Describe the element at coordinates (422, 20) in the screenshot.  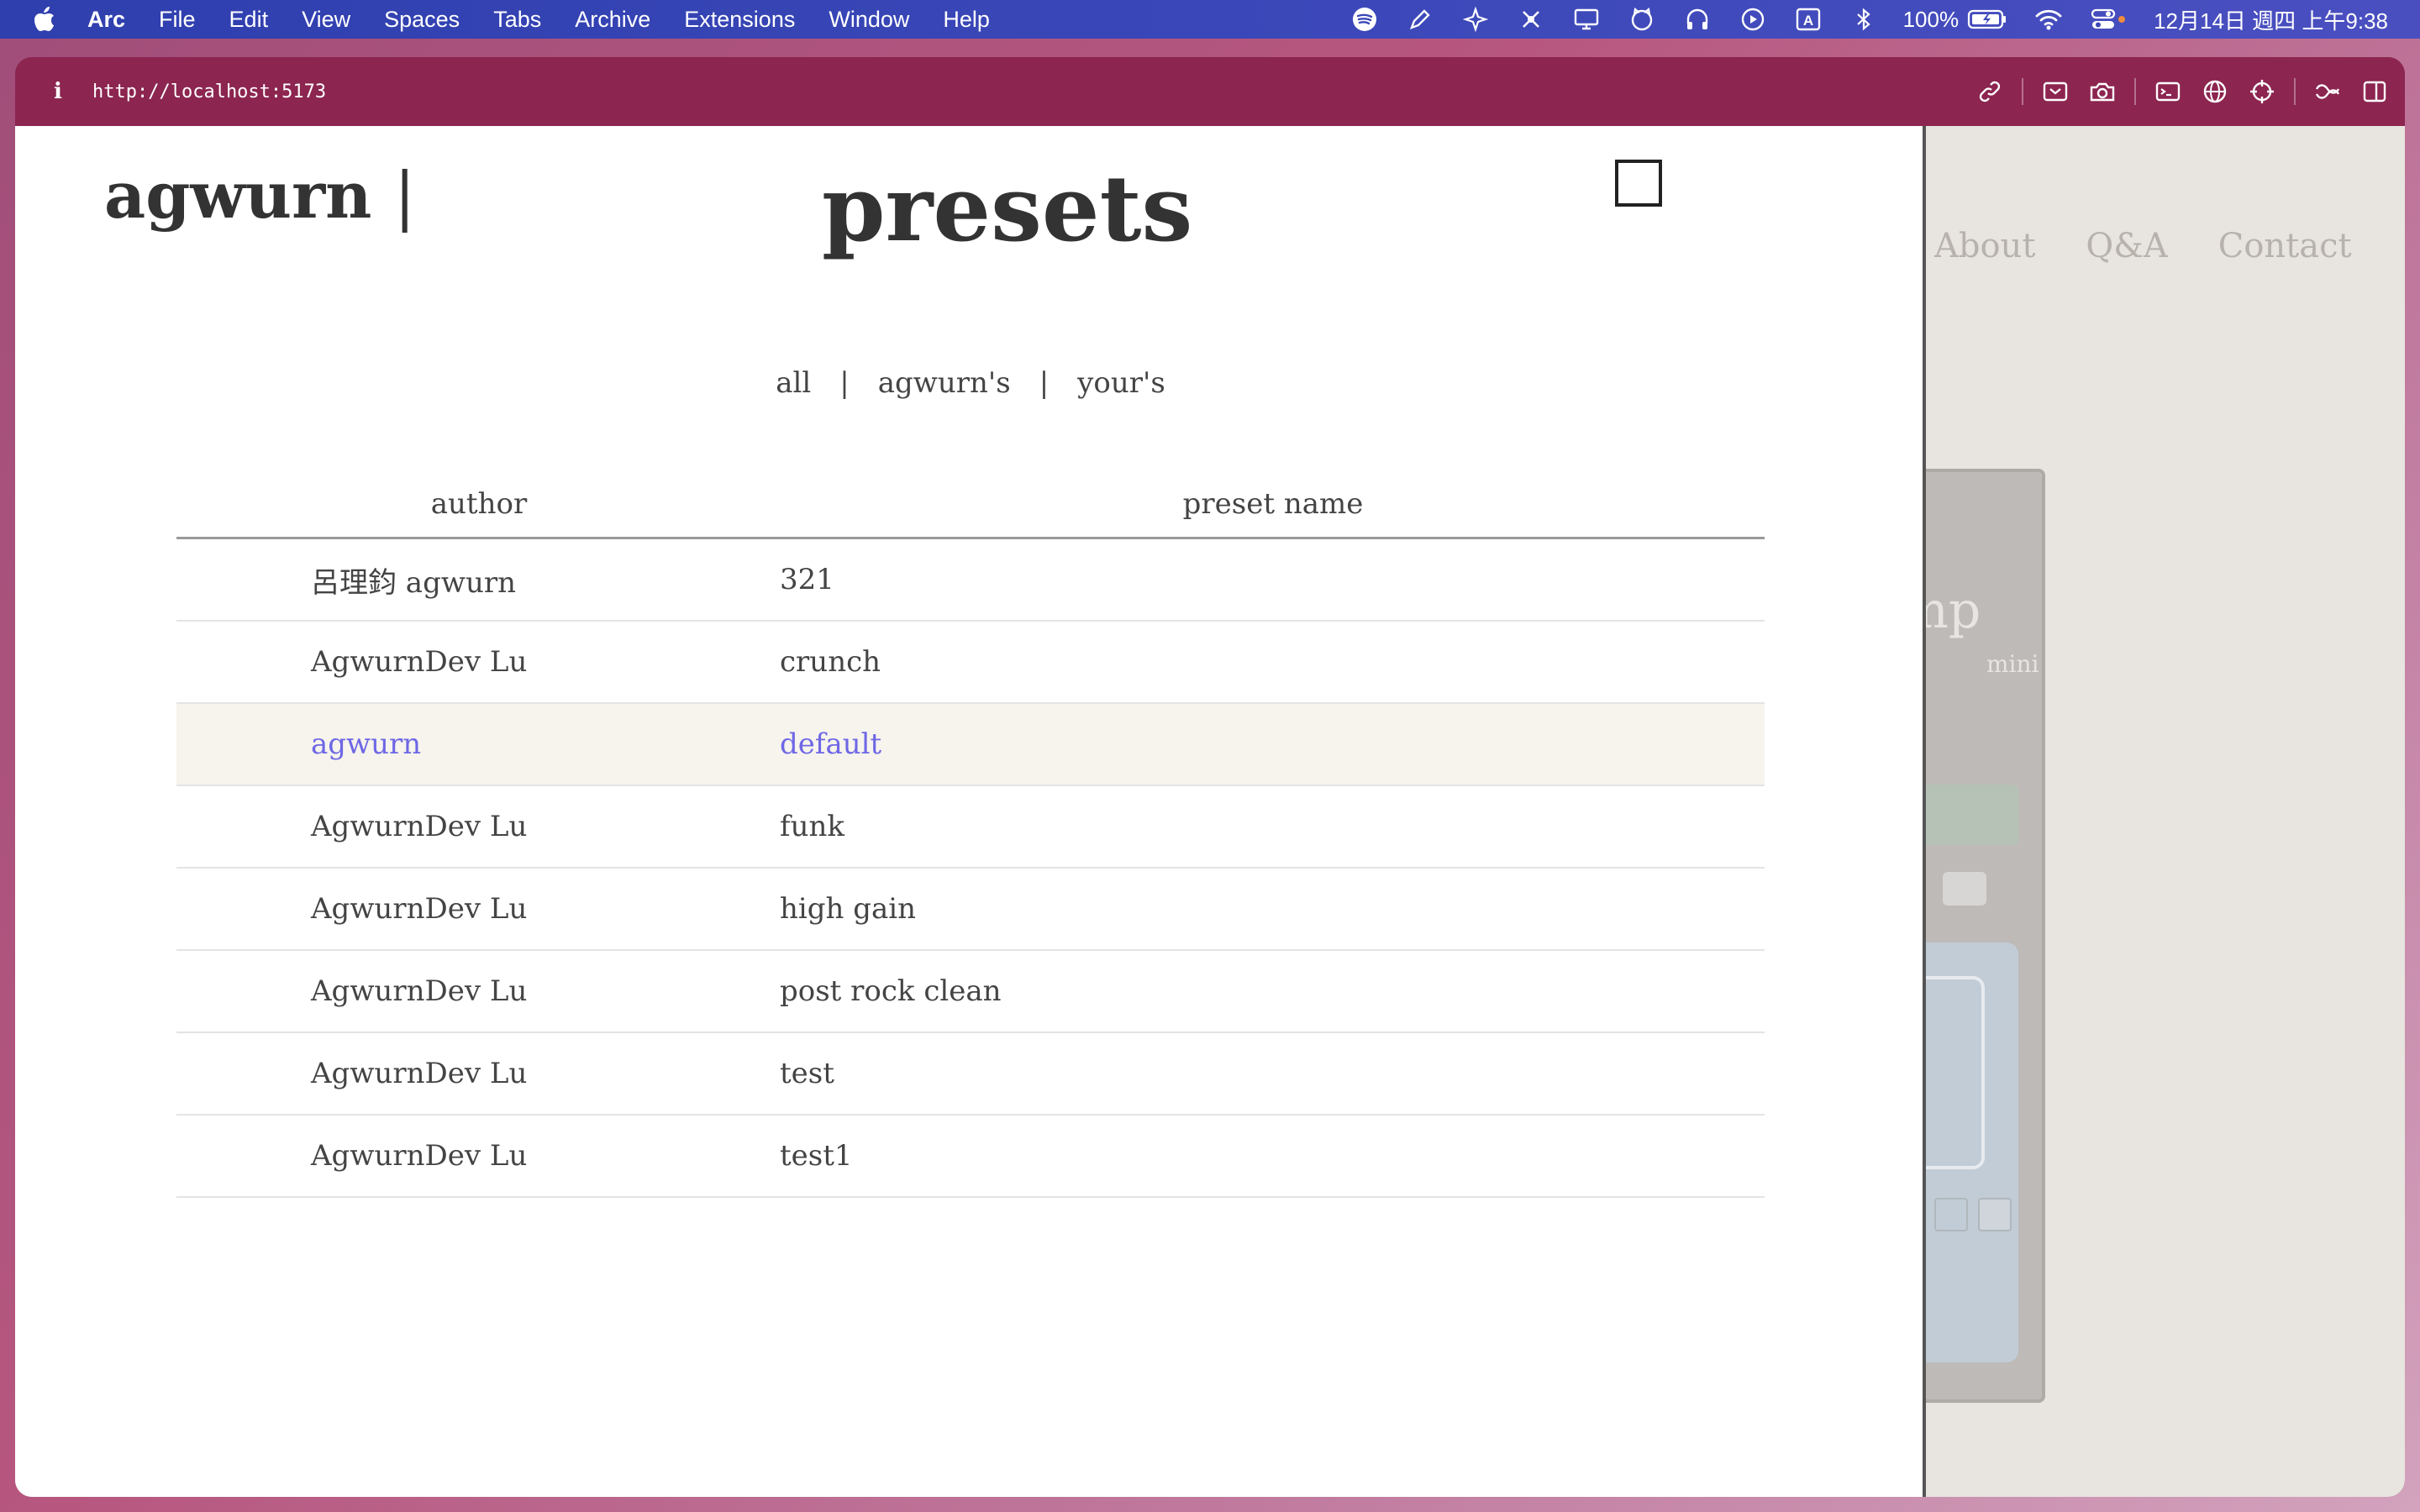
I see `menu-spaces: Spaces` at that location.